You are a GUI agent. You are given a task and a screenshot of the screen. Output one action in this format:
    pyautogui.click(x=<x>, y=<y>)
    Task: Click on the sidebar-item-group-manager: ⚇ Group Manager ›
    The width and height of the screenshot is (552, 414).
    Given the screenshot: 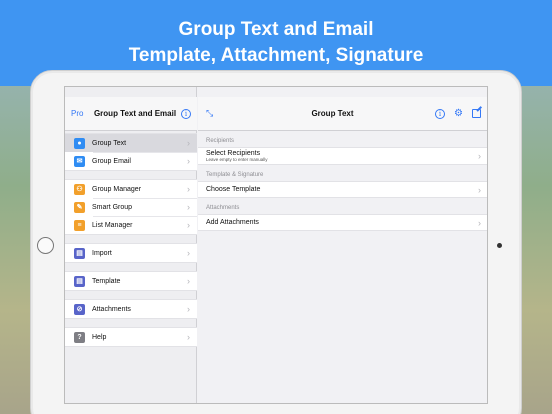 What is the action you would take?
    pyautogui.click(x=131, y=189)
    